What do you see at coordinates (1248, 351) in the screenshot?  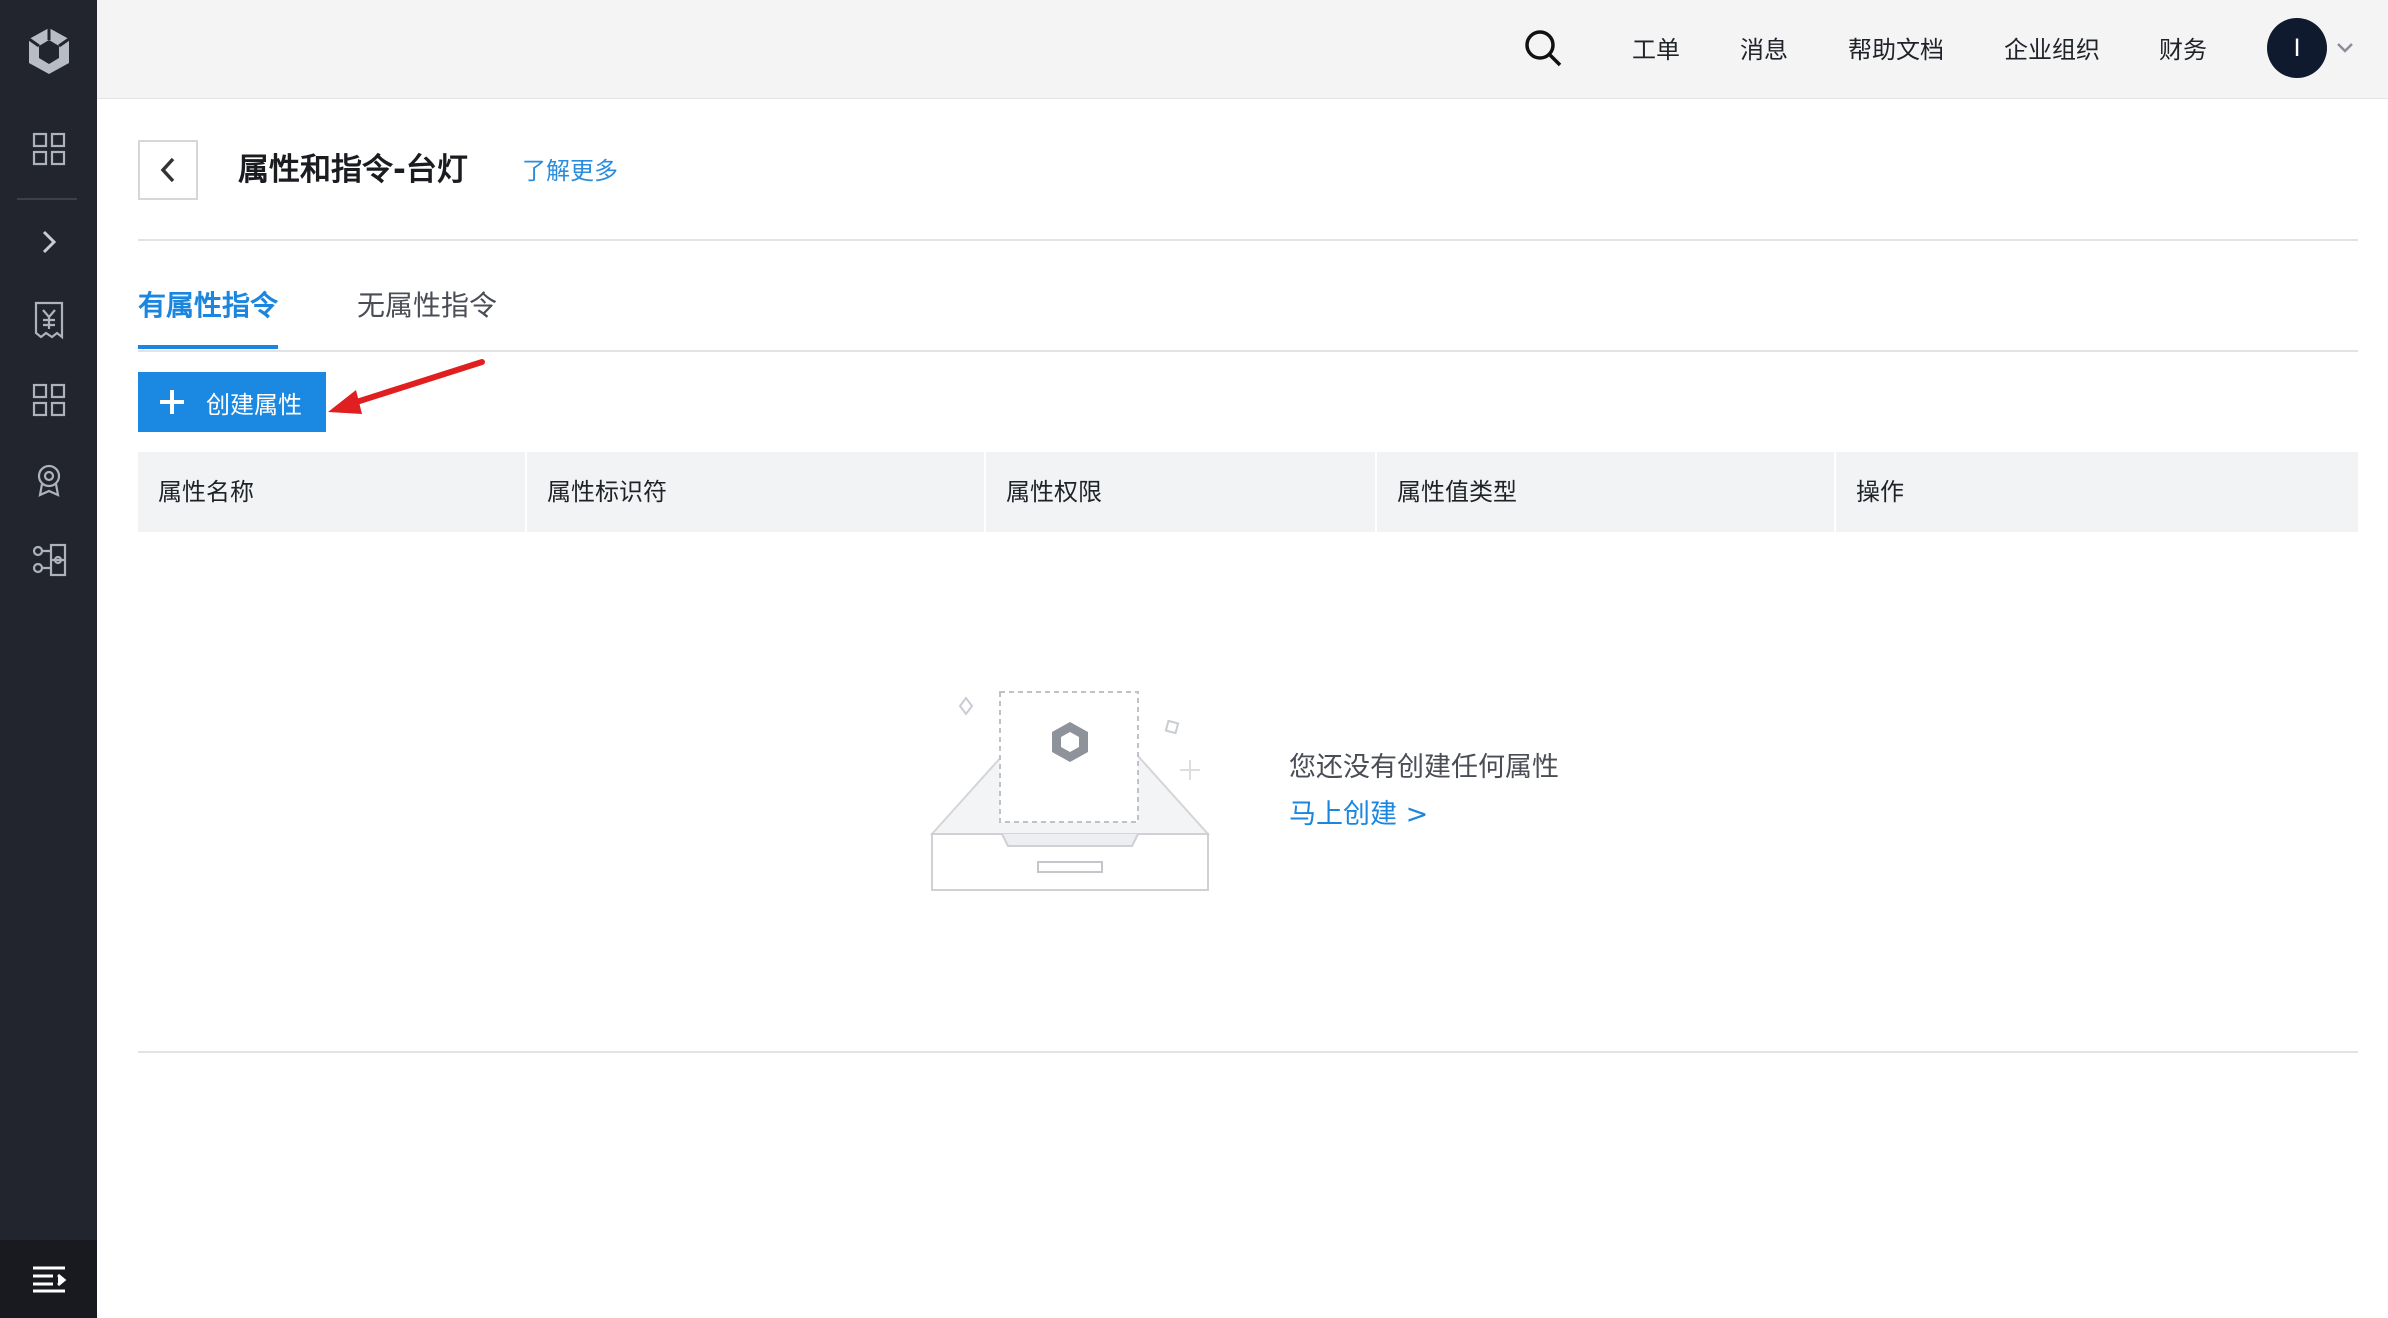 I see `tab-divider` at bounding box center [1248, 351].